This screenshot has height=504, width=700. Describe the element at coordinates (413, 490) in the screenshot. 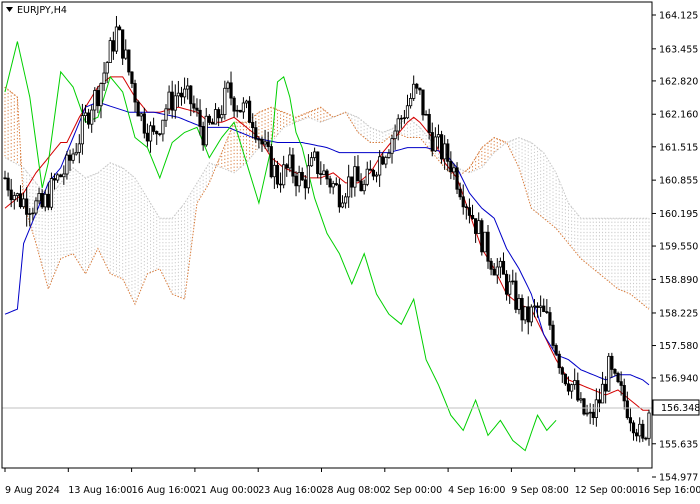

I see `x-tick-label: 2 Sep 00:00` at that location.